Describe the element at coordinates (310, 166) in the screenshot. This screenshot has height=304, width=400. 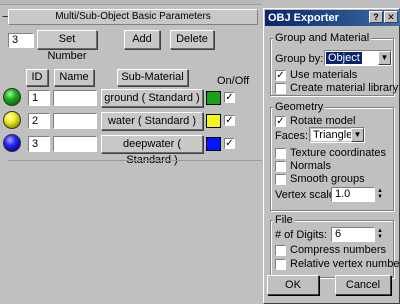
I see `normals-label: Normals` at that location.